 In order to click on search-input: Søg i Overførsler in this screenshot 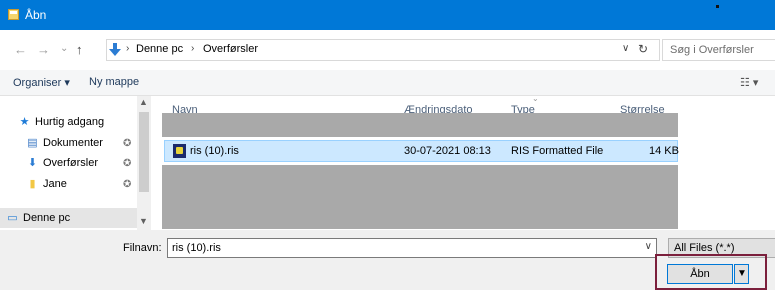, I will do `click(718, 50)`.